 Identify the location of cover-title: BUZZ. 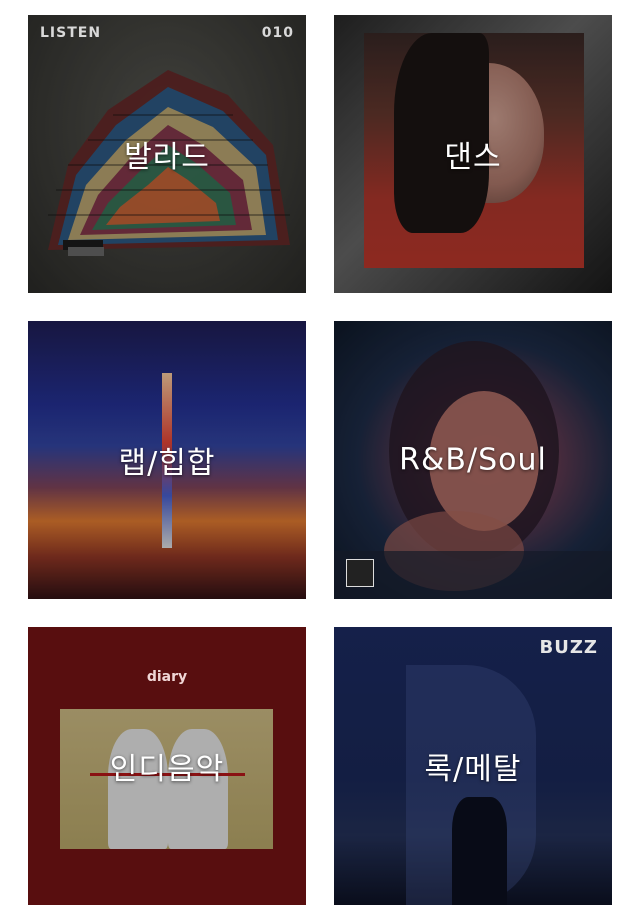
(568, 647).